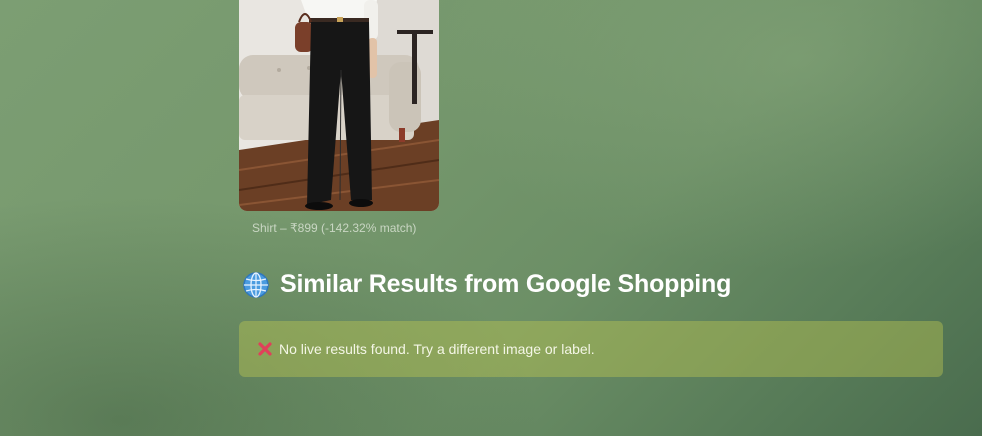  I want to click on similar-results-heading: Similar Results from Google Shopping, so click(486, 284).